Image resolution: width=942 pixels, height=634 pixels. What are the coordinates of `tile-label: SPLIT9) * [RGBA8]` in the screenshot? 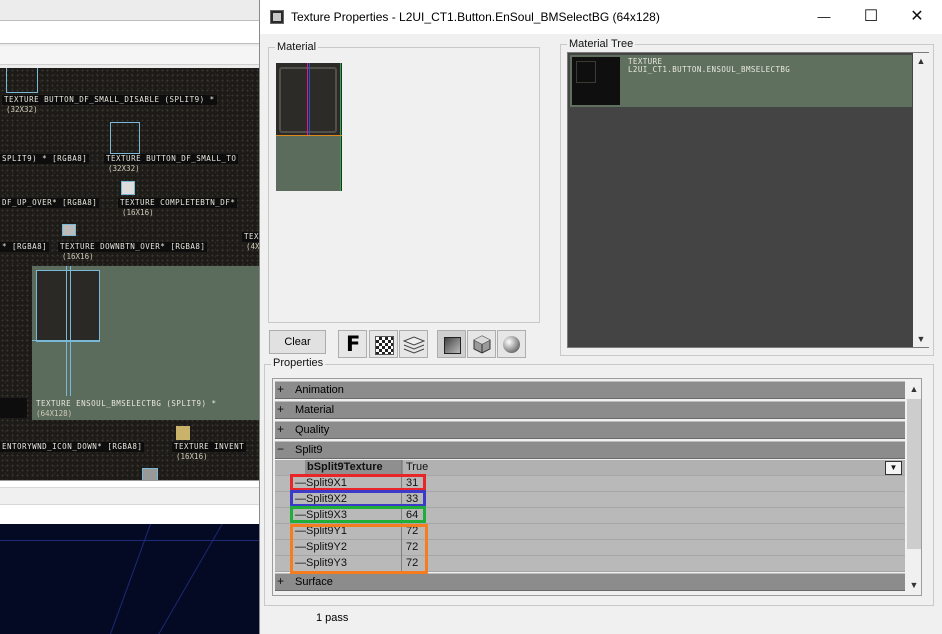 It's located at (45, 159).